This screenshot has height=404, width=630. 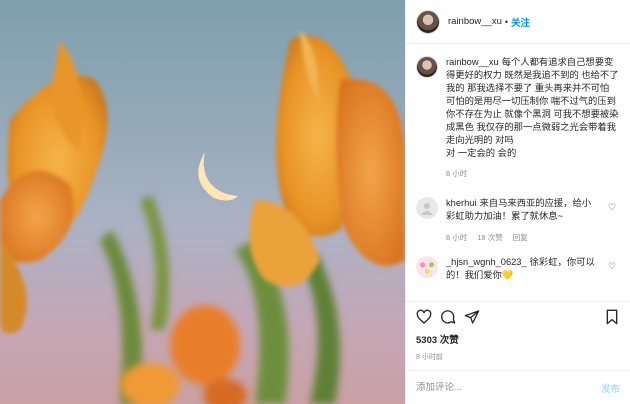 I want to click on comment-body: _hjsn_wgnh_0623_ 徐彩虹，你可以的！我们爱你💛, so click(x=523, y=269).